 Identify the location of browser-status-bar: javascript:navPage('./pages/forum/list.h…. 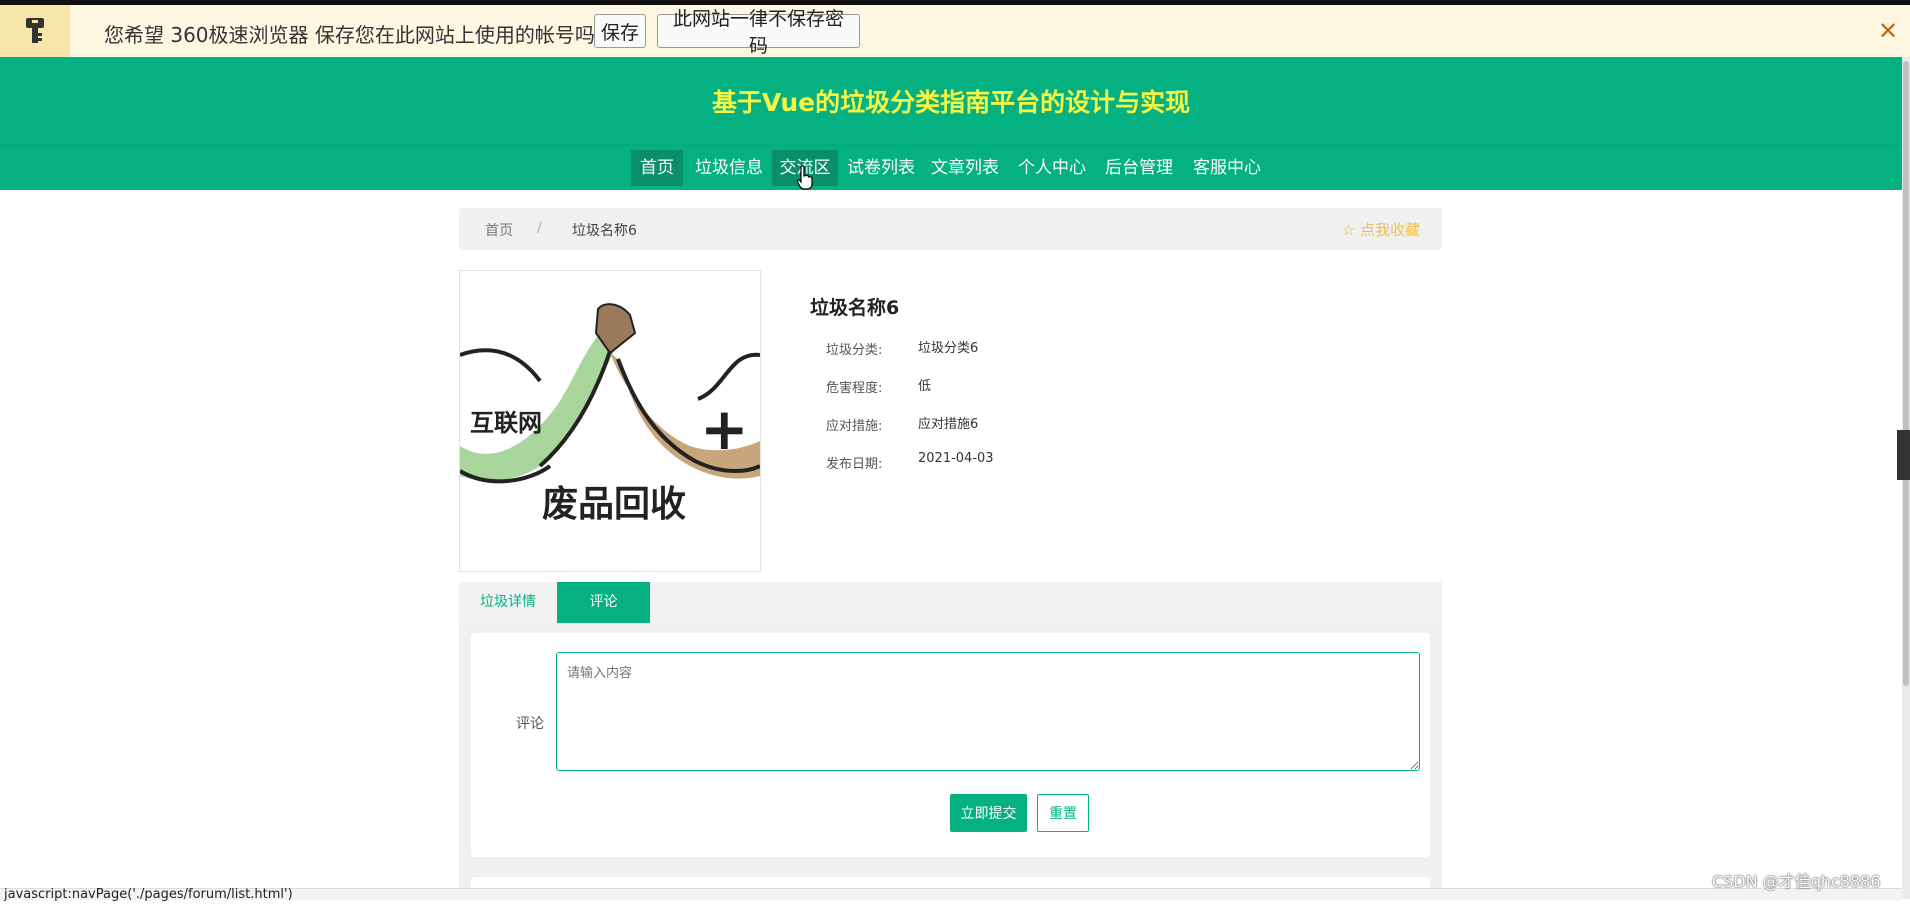
(951, 894).